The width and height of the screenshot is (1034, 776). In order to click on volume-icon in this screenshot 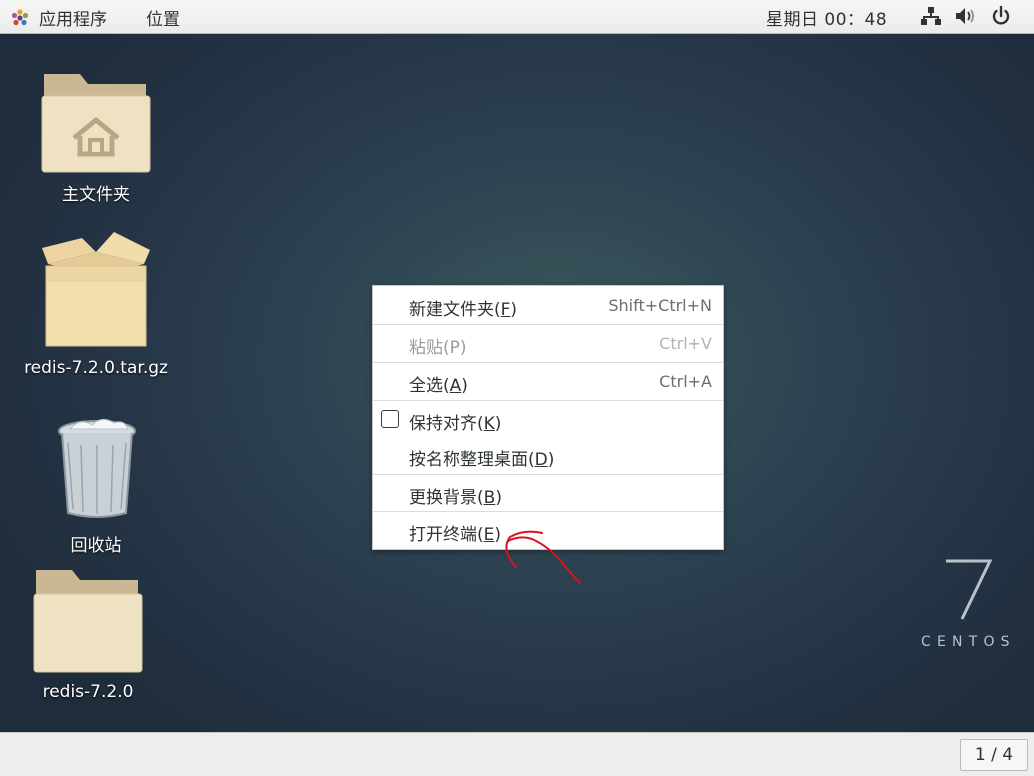, I will do `click(966, 16)`.